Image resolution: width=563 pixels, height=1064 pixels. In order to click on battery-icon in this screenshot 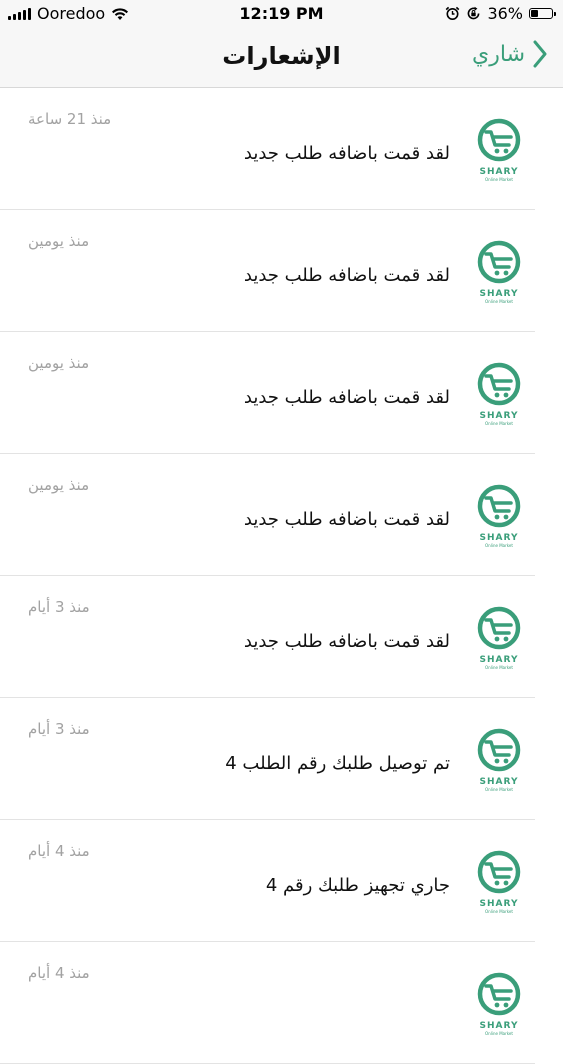, I will do `click(542, 13)`.